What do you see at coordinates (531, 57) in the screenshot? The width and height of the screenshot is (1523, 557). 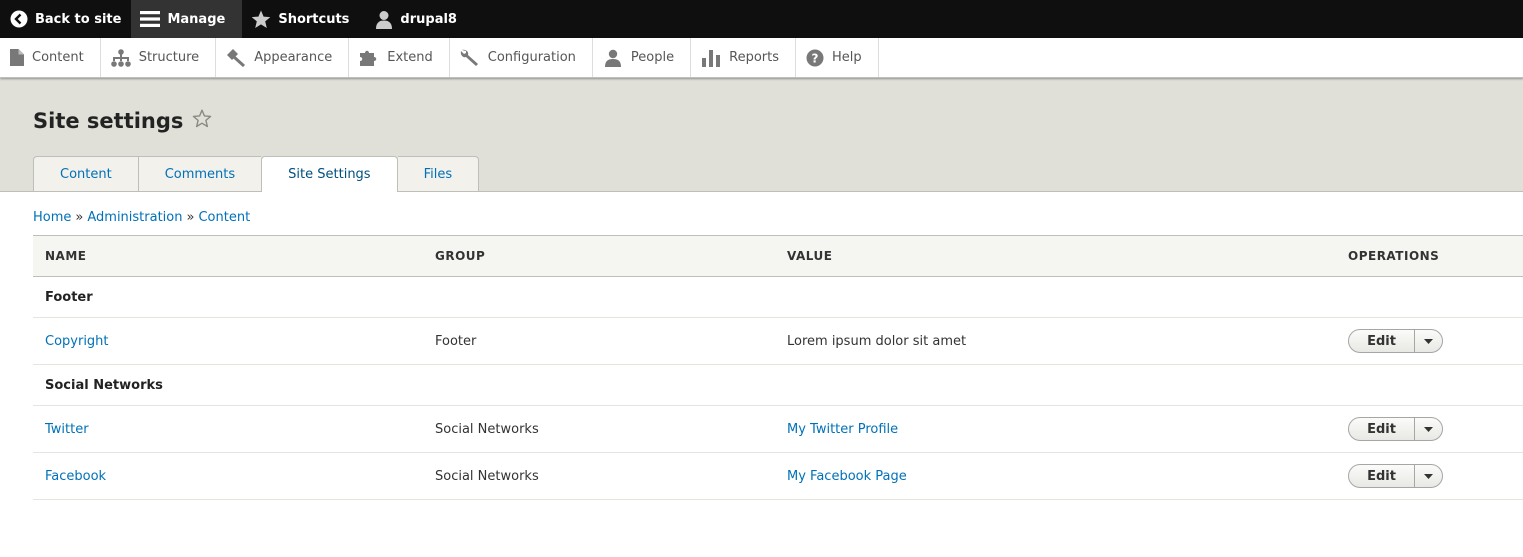 I see `tray-item-label: Configuration` at bounding box center [531, 57].